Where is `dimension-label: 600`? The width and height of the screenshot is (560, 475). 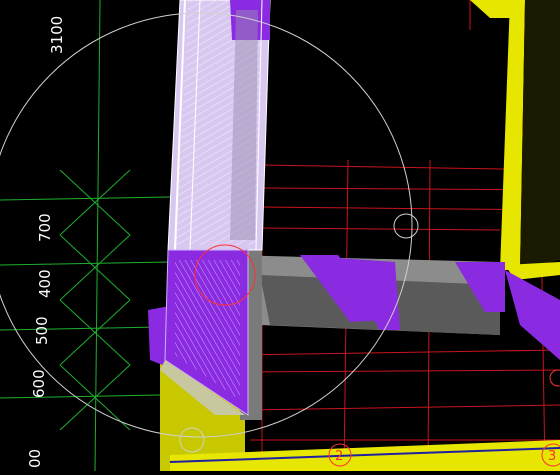 dimension-label: 600 is located at coordinates (39, 383).